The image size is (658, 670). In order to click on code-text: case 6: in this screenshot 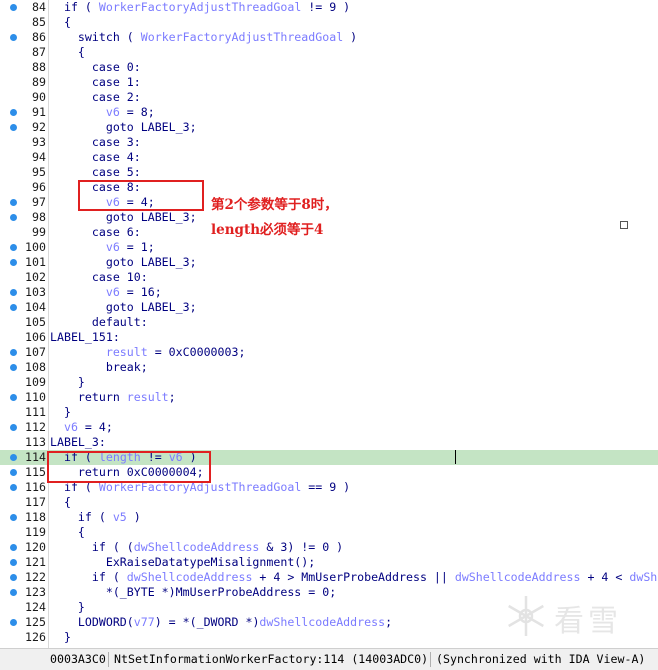, I will do `click(95, 232)`.